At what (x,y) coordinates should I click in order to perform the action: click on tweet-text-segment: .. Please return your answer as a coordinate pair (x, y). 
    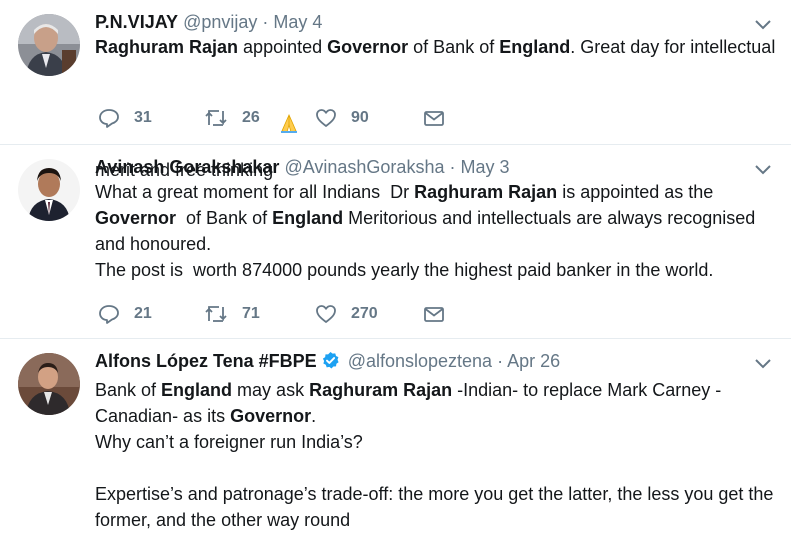
    Looking at the image, I should click on (314, 416).